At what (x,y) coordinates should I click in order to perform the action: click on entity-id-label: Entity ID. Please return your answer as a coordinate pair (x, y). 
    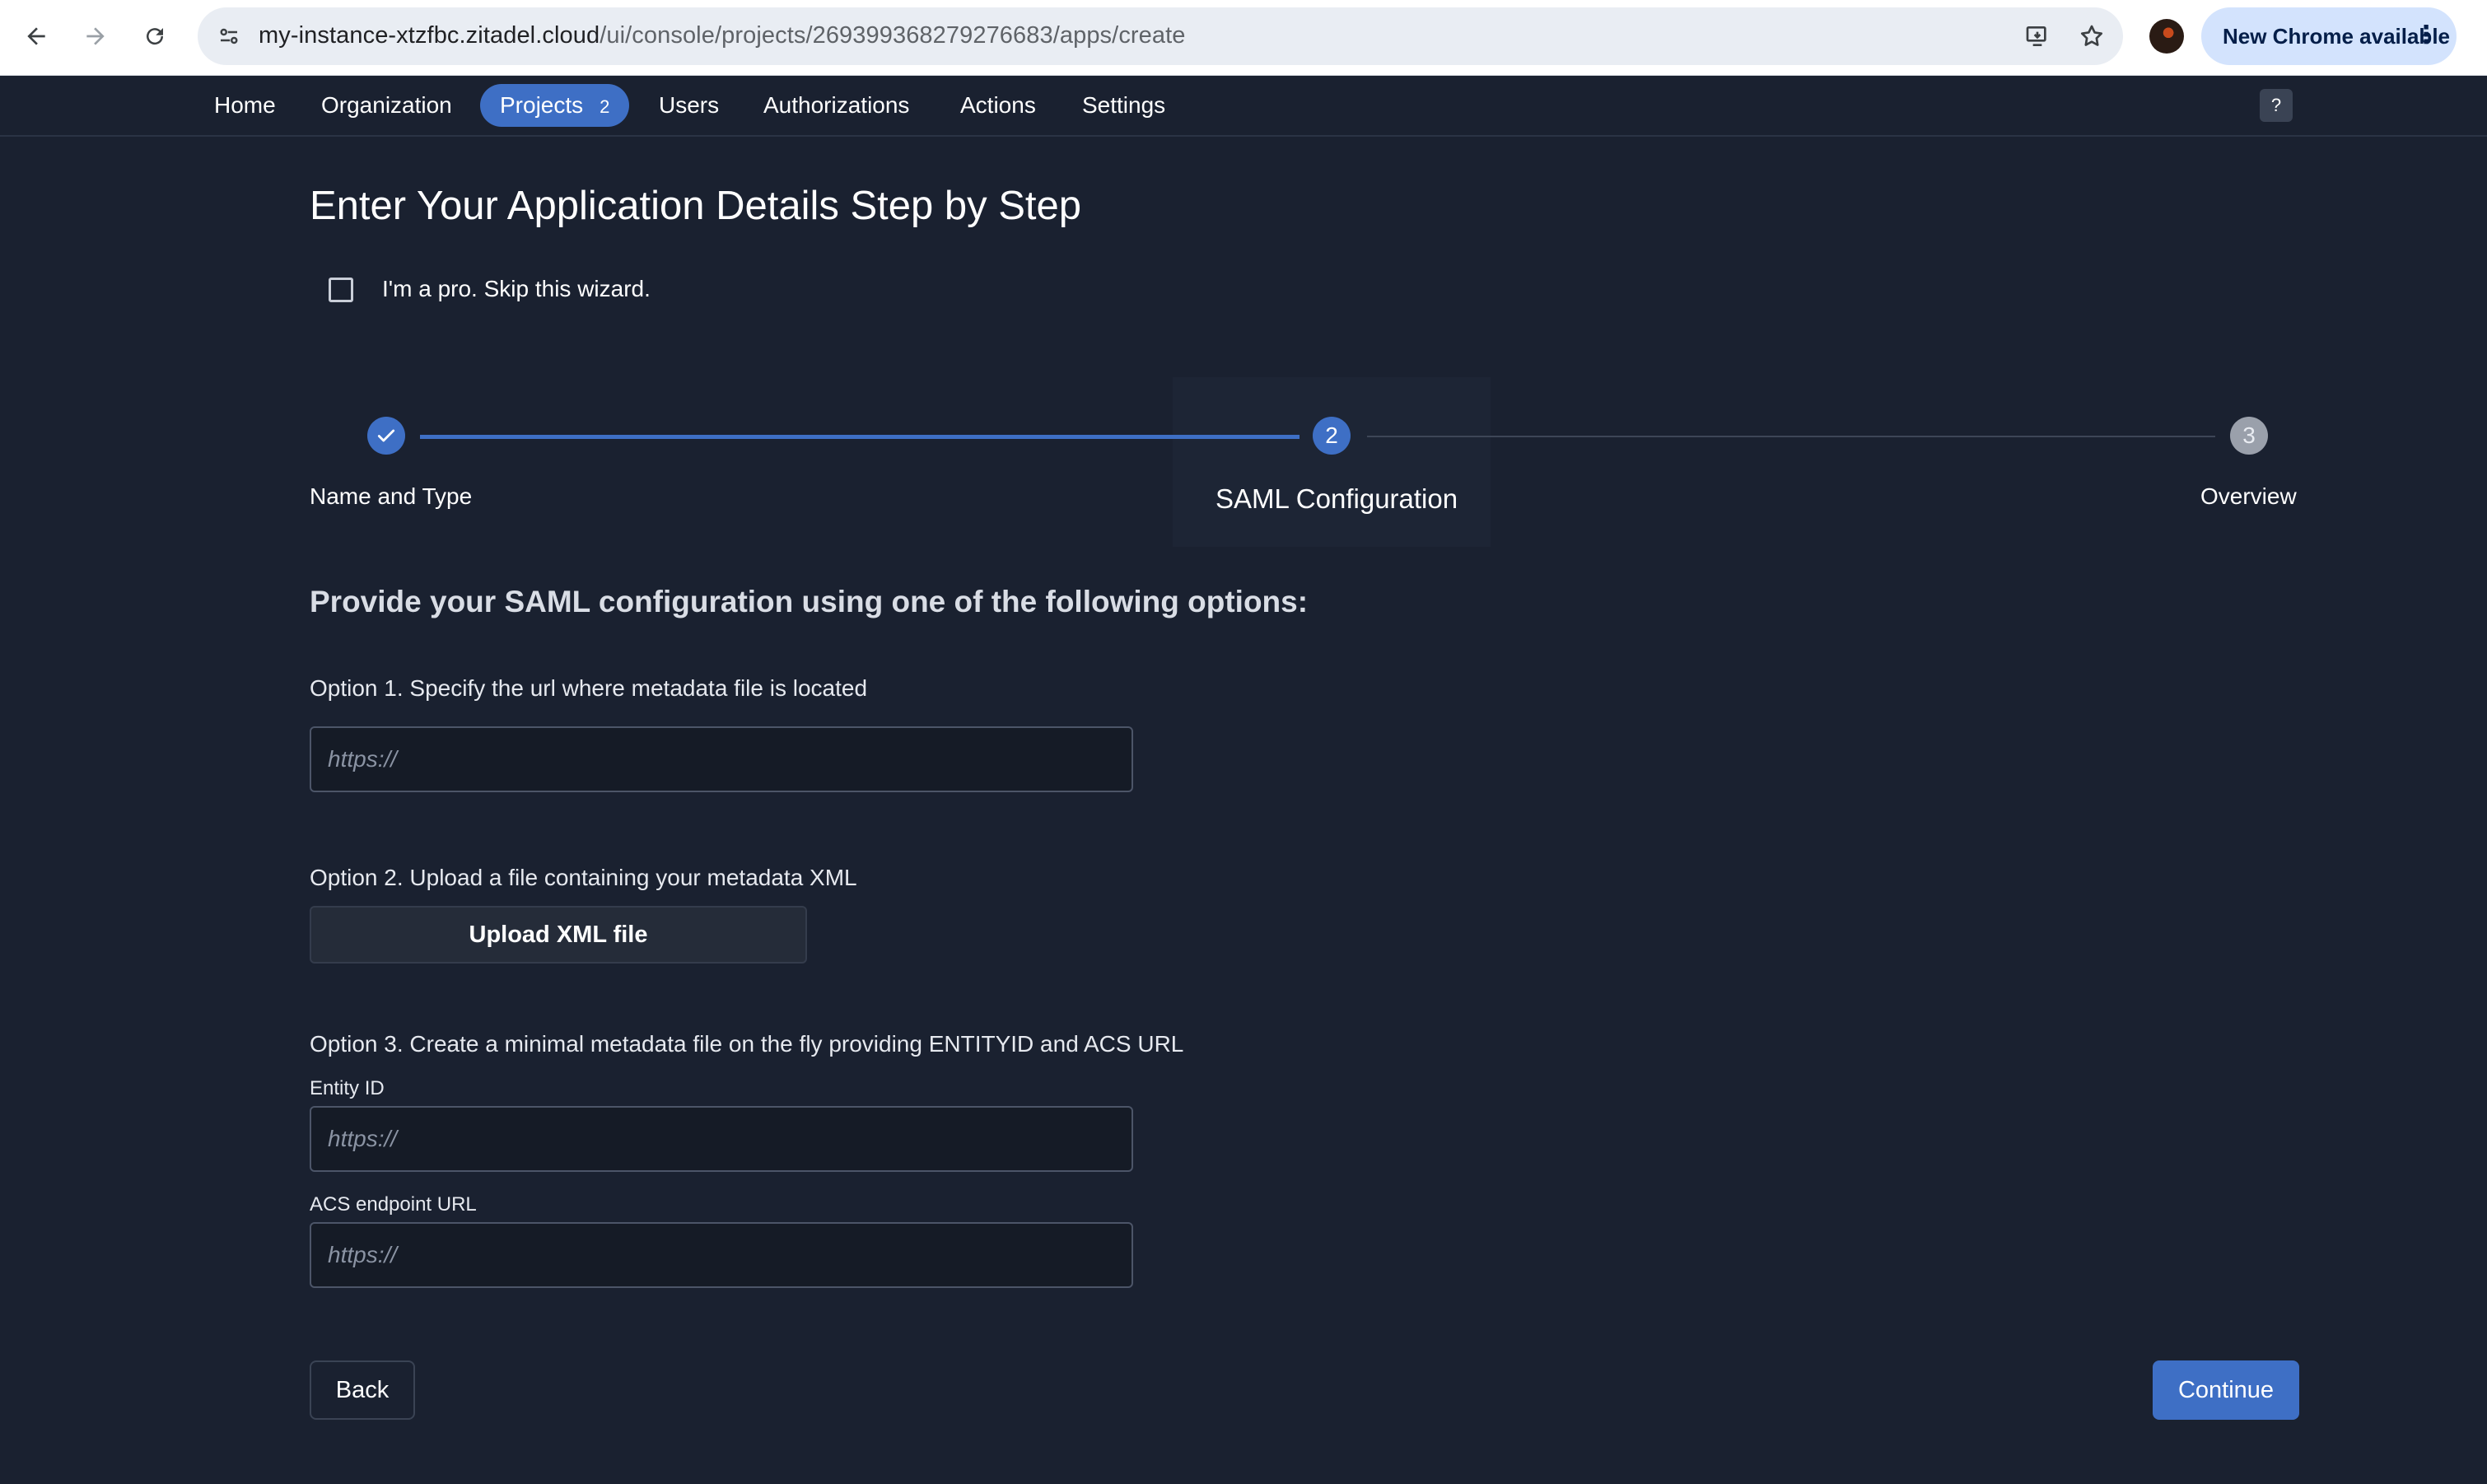
    Looking at the image, I should click on (347, 1088).